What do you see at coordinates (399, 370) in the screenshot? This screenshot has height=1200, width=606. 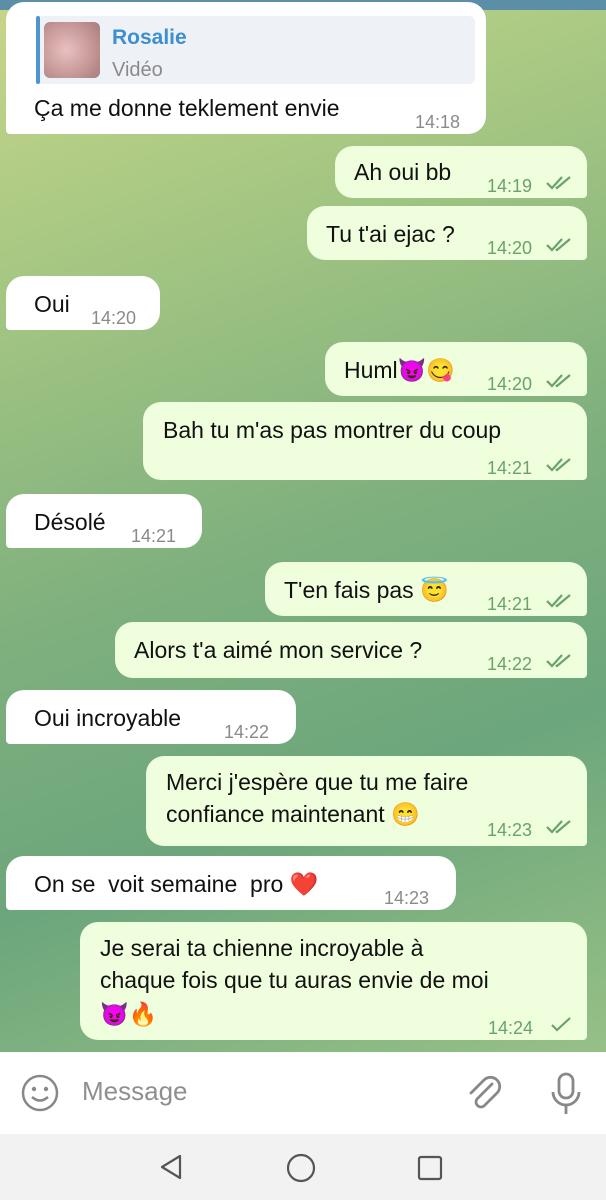 I see `message-text: Huml😈😋` at bounding box center [399, 370].